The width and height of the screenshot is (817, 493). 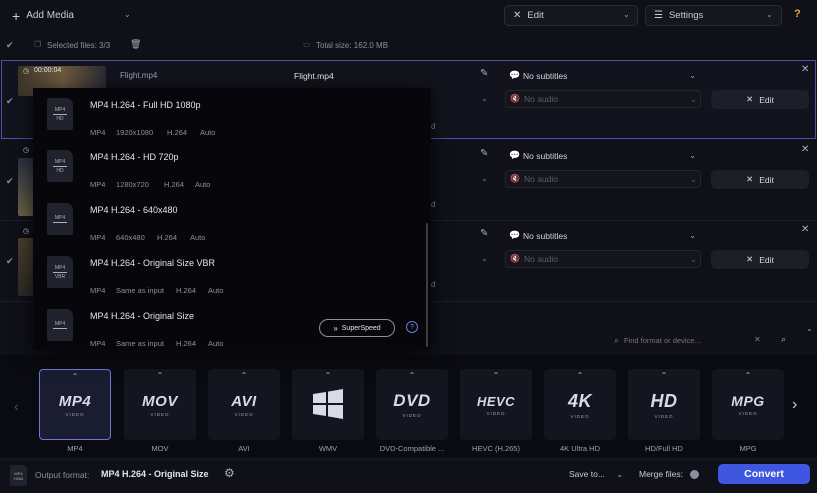 I want to click on files-stack-icon: ❐, so click(x=38, y=44).